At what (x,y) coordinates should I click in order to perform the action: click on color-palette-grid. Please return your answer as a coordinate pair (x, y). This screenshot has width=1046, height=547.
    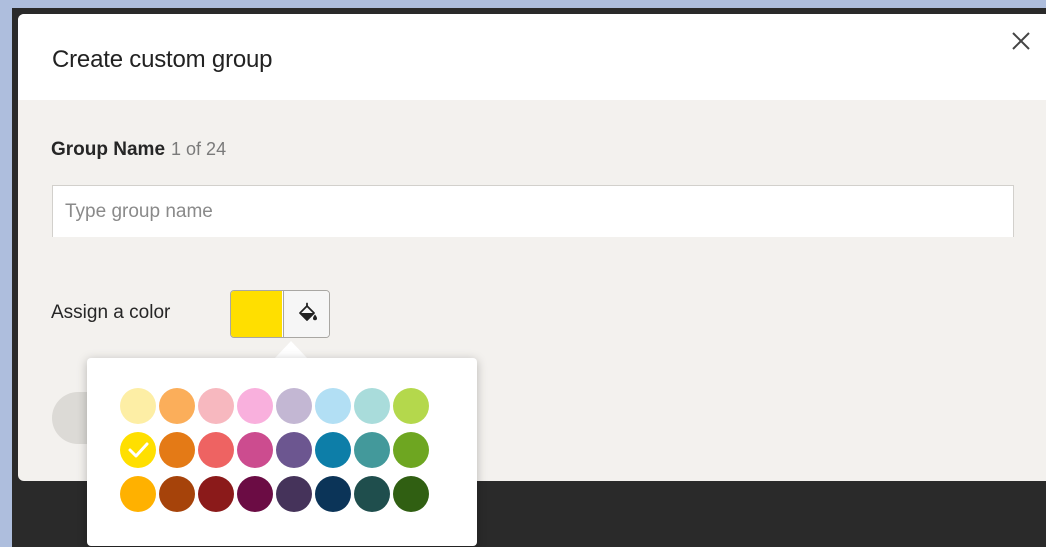
    Looking at the image, I should click on (274, 450).